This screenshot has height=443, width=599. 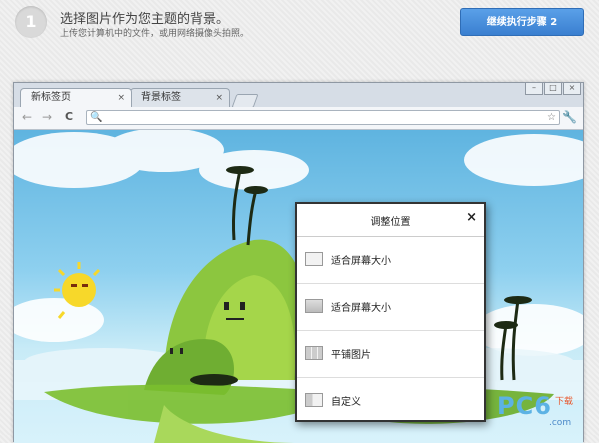 I want to click on fit-screen-wide-icon, so click(x=314, y=306).